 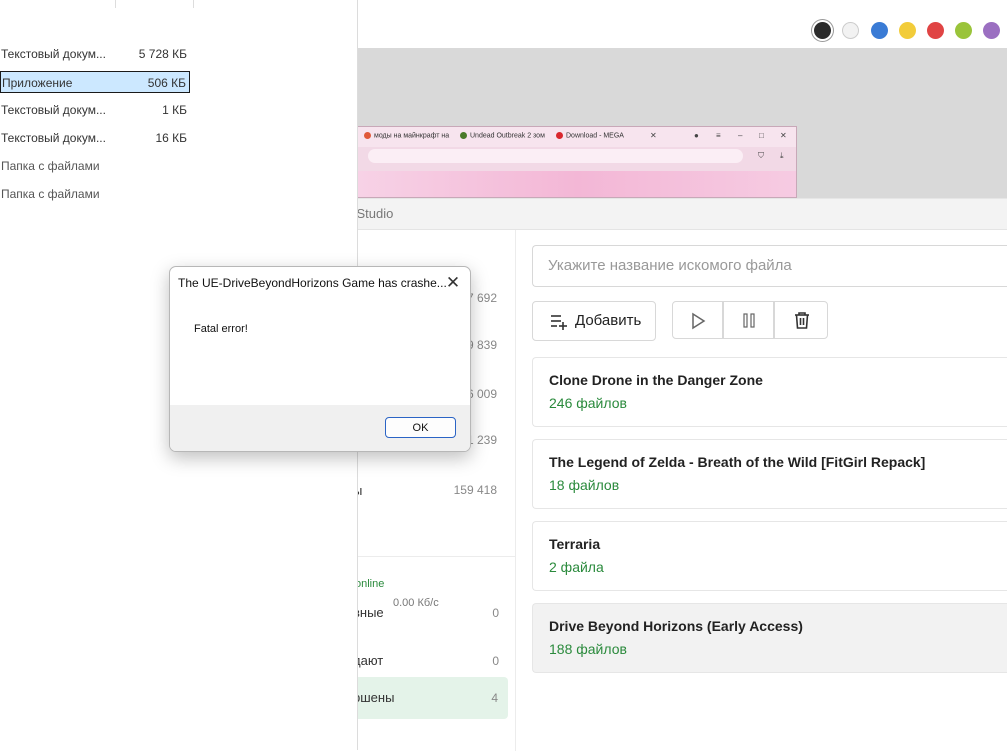 I want to click on trash-icon, so click(x=802, y=320).